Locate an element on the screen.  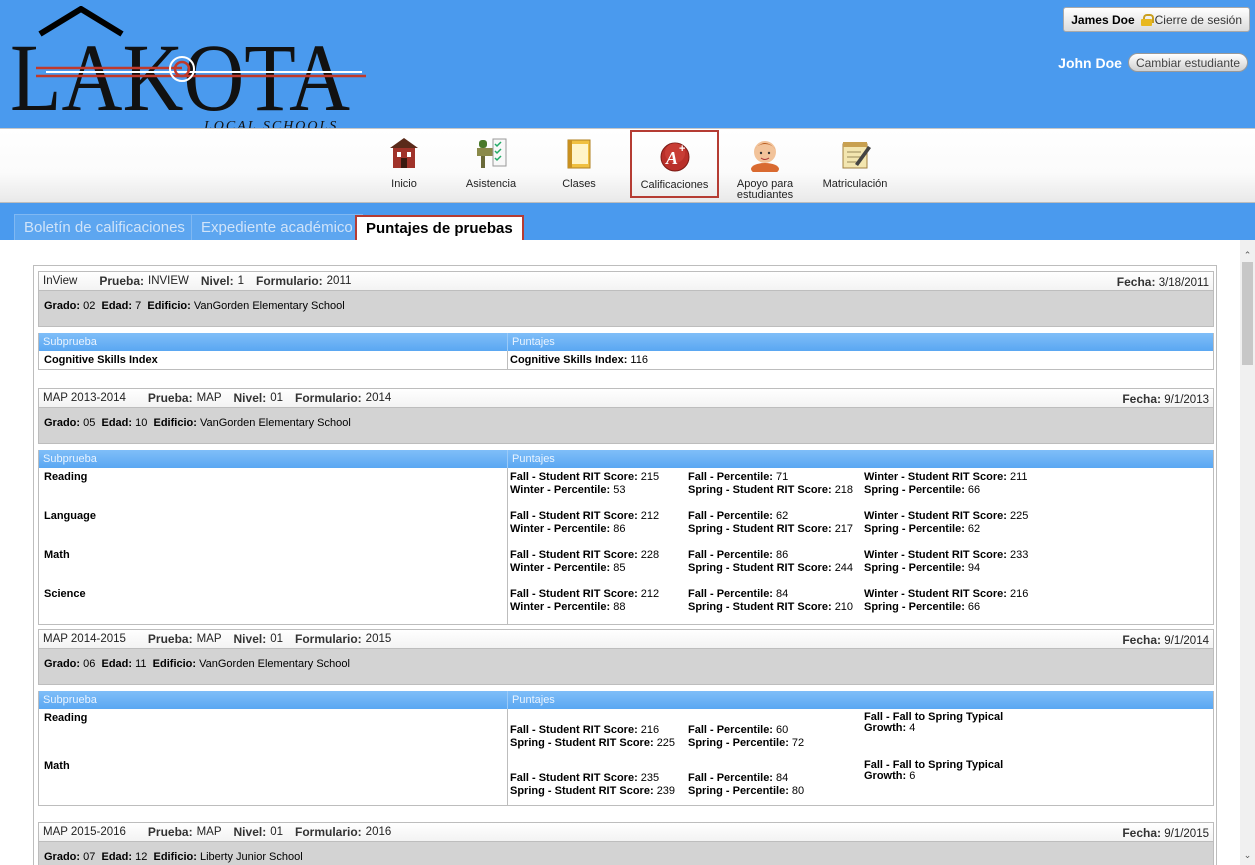
fecha: Fecha: 9/1/2015 is located at coordinates (1165, 833).